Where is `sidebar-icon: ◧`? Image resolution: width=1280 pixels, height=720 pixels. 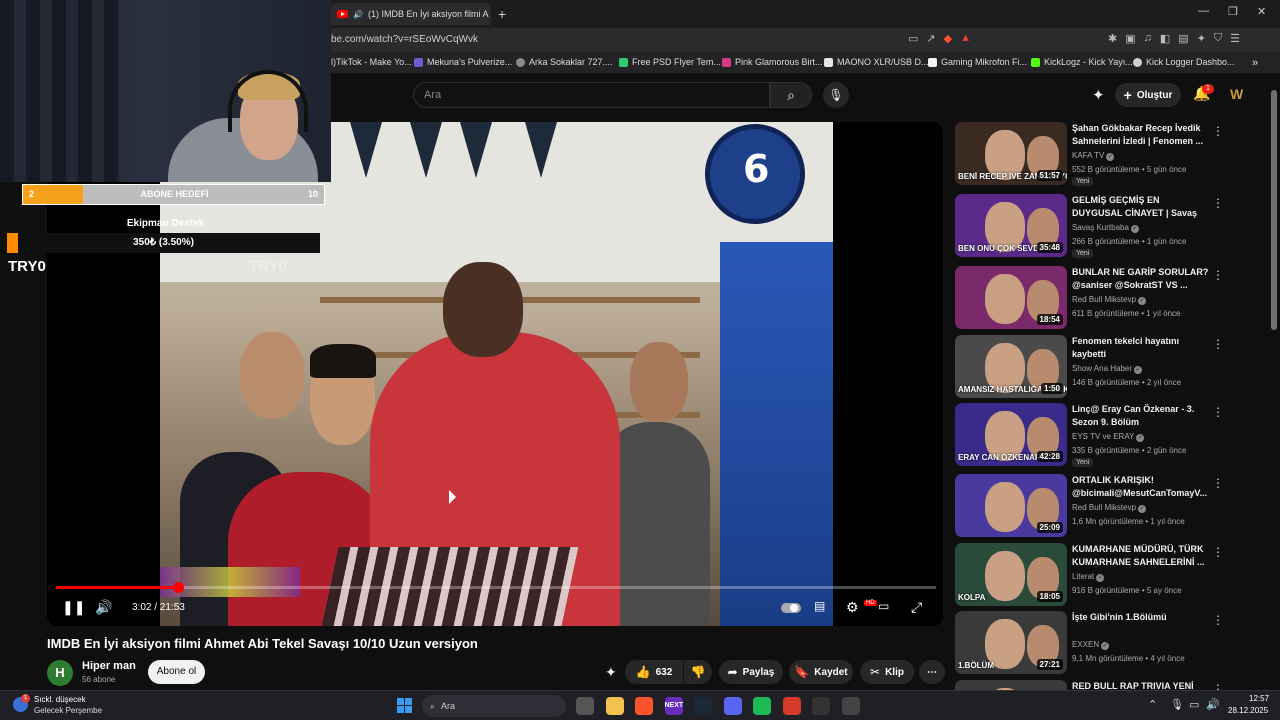 sidebar-icon: ◧ is located at coordinates (1165, 38).